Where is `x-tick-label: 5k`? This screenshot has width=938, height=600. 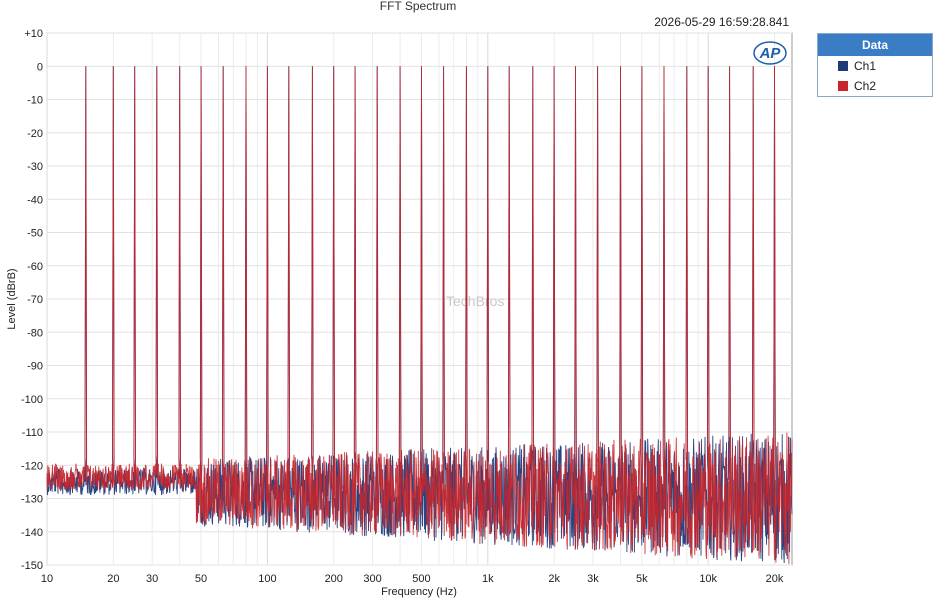
x-tick-label: 5k is located at coordinates (642, 579).